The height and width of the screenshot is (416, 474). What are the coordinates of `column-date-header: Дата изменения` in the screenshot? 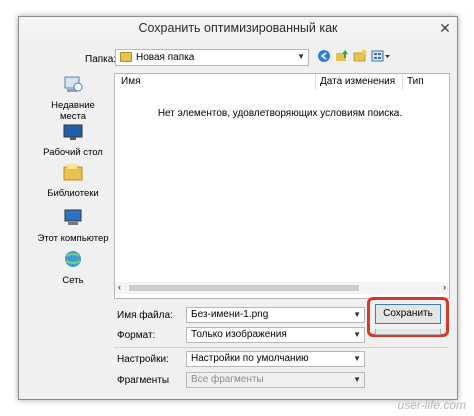 It's located at (359, 82).